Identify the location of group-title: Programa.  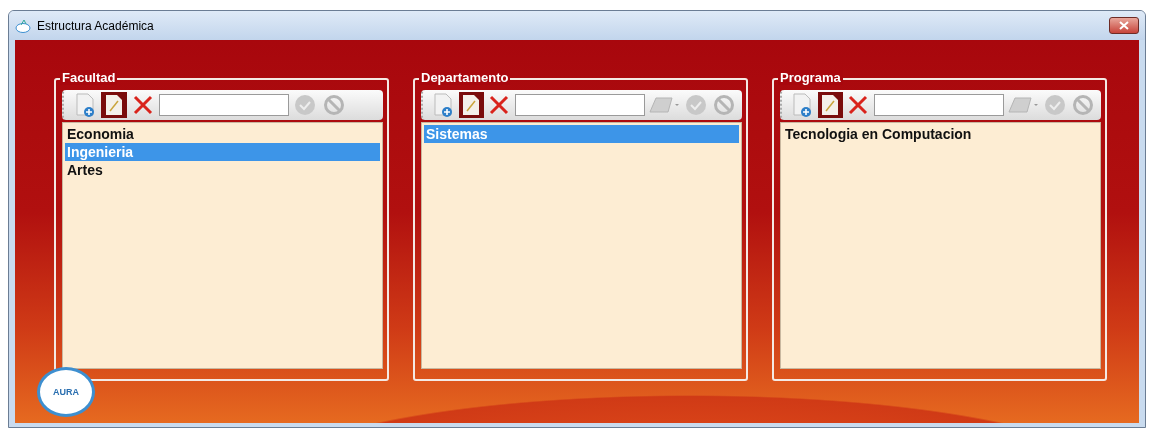
(810, 77).